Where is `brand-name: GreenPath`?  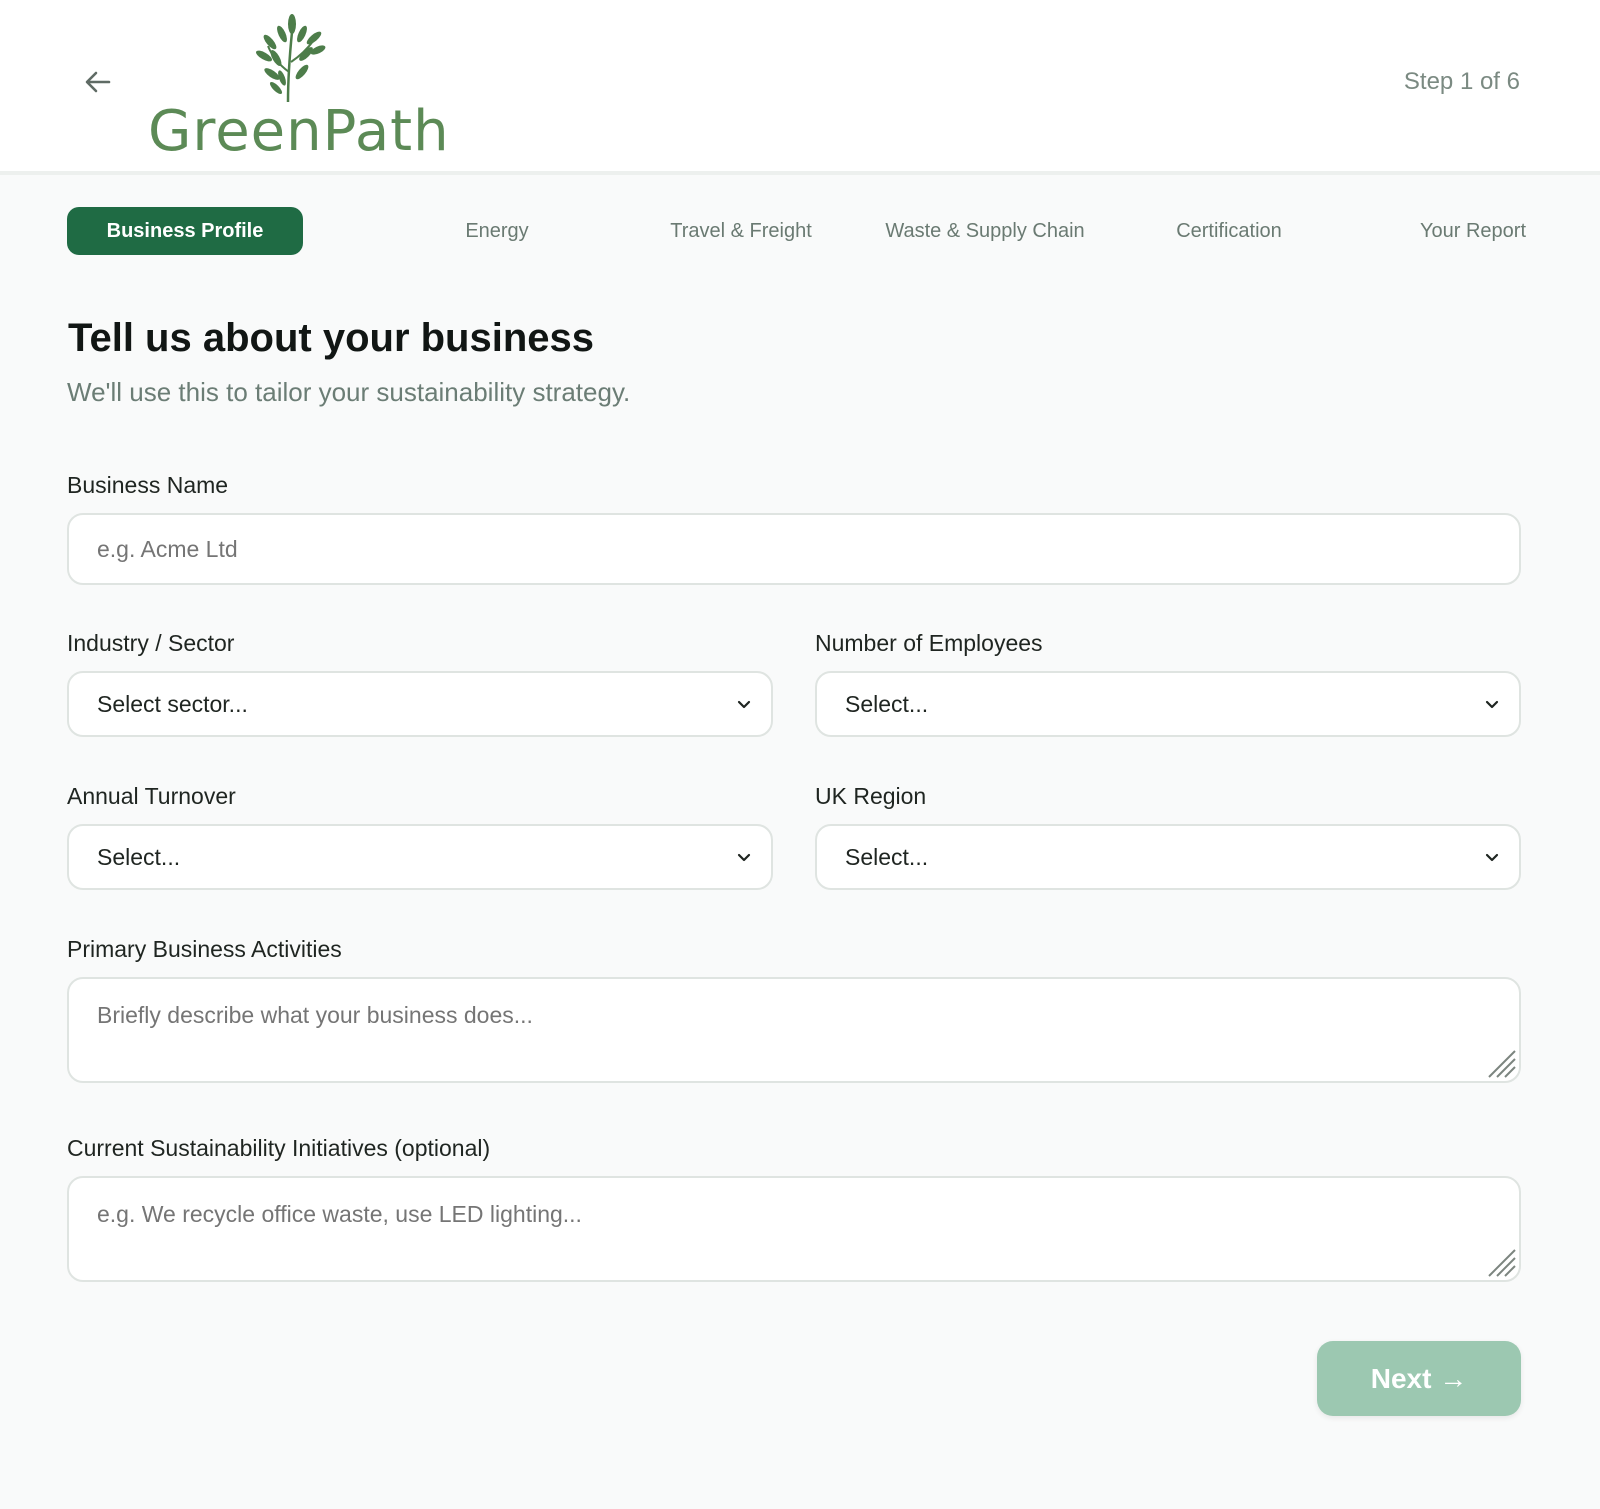 brand-name: GreenPath is located at coordinates (299, 131).